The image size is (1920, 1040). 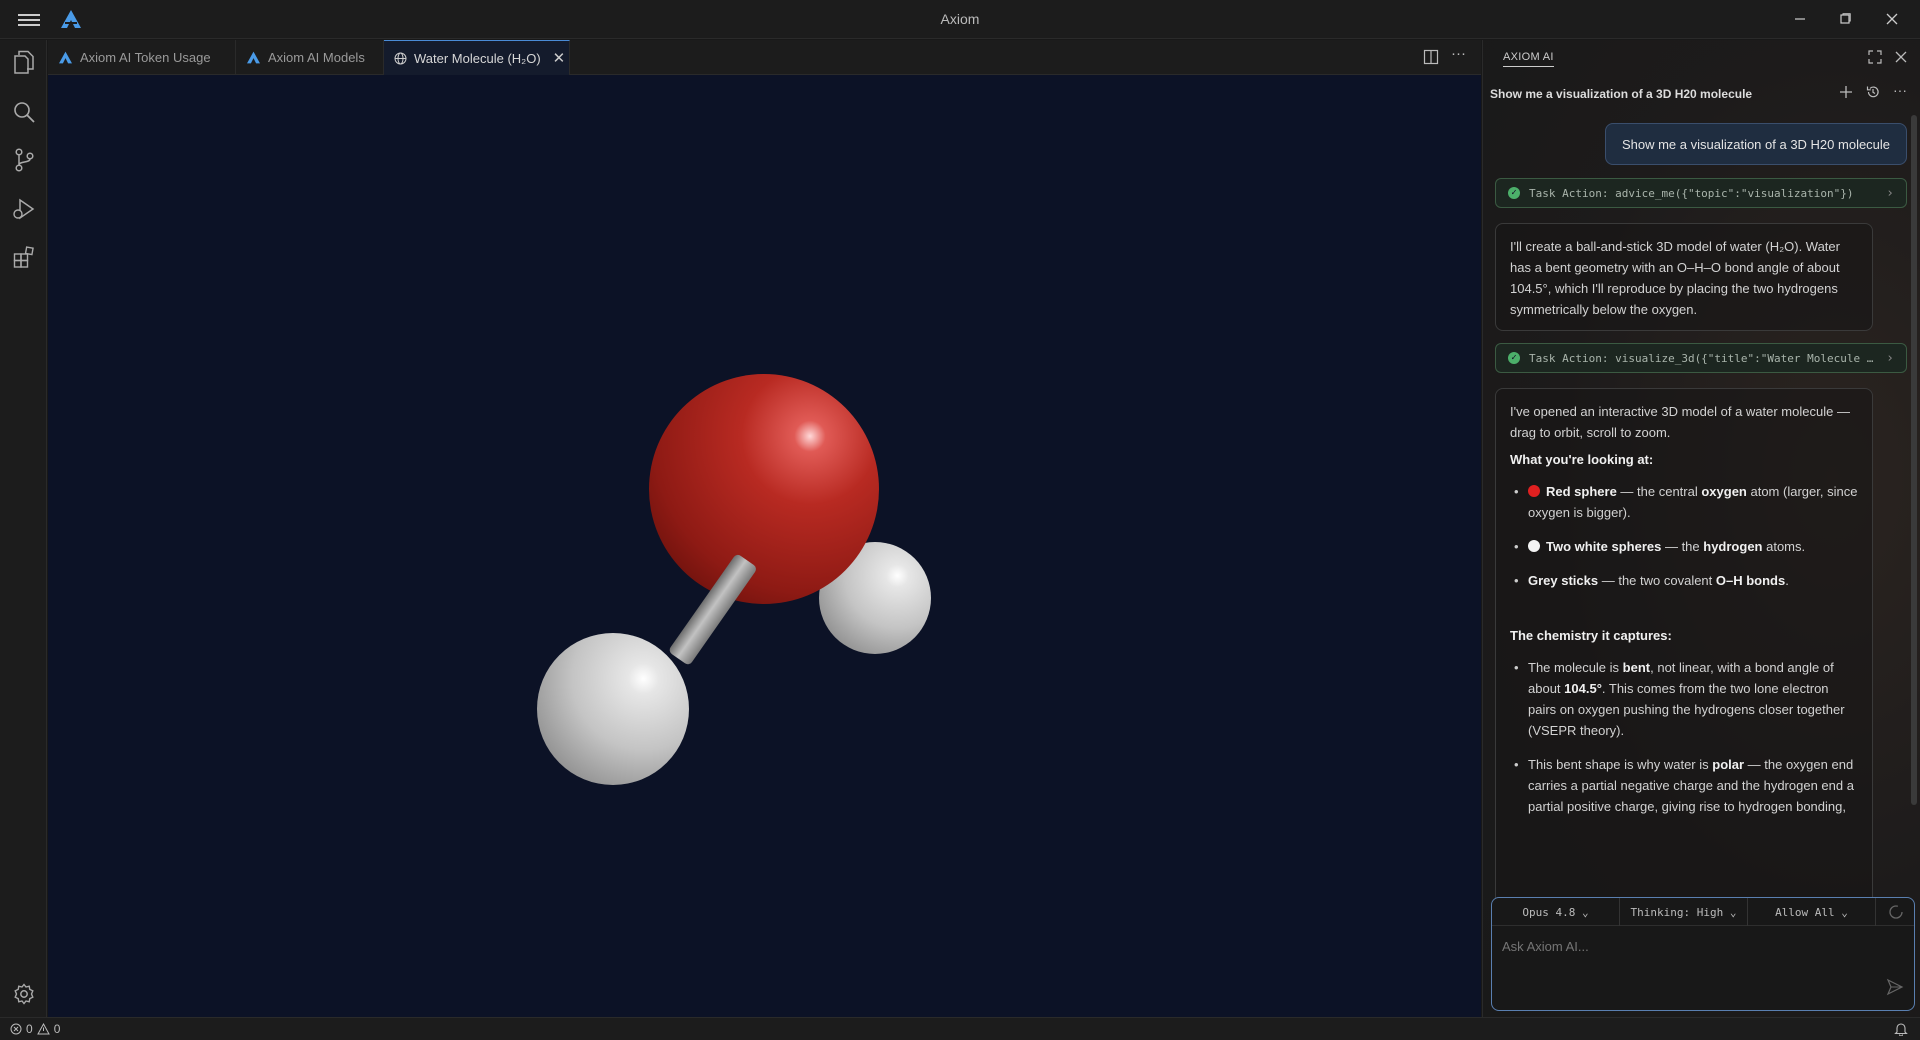 I want to click on new-chat-icon, so click(x=1846, y=94).